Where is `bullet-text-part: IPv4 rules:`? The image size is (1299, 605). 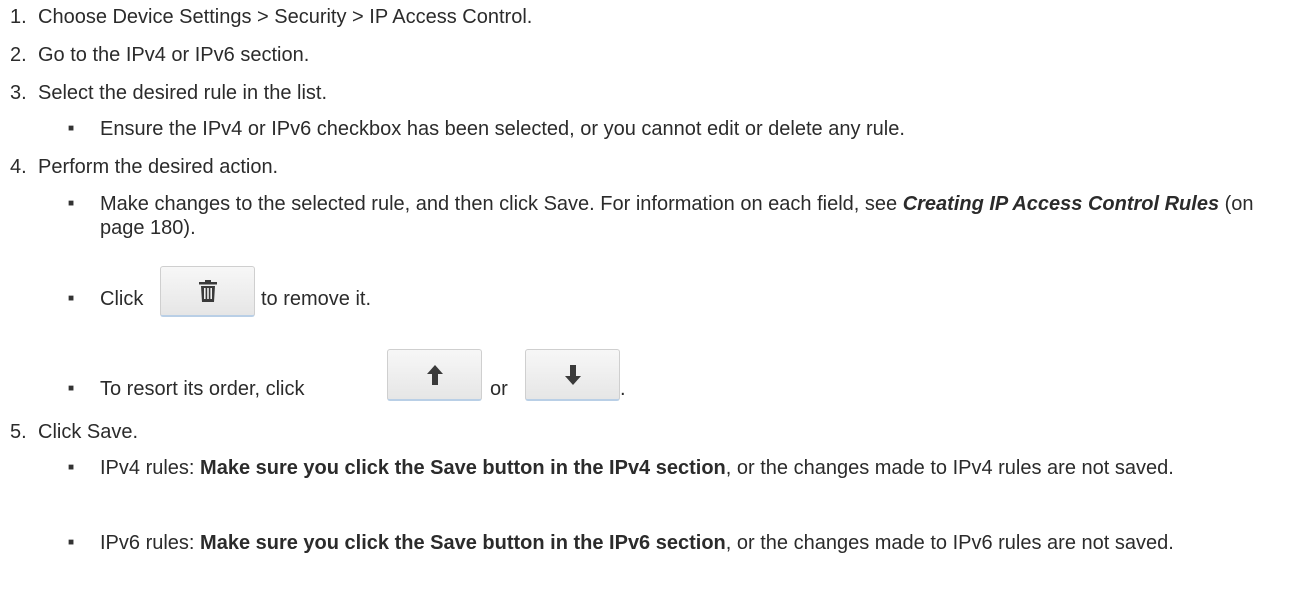
bullet-text-part: IPv4 rules: is located at coordinates (150, 468).